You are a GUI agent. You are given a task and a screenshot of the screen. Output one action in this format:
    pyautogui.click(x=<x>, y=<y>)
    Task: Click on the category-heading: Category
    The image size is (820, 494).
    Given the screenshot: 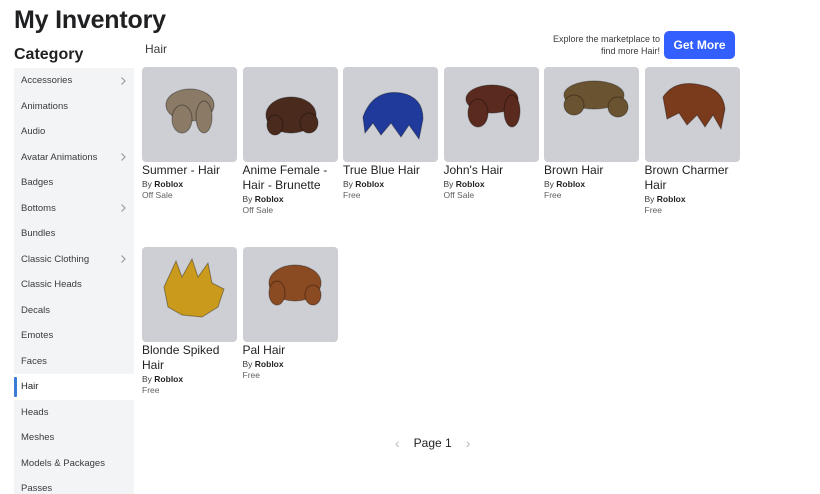 What is the action you would take?
    pyautogui.click(x=49, y=54)
    